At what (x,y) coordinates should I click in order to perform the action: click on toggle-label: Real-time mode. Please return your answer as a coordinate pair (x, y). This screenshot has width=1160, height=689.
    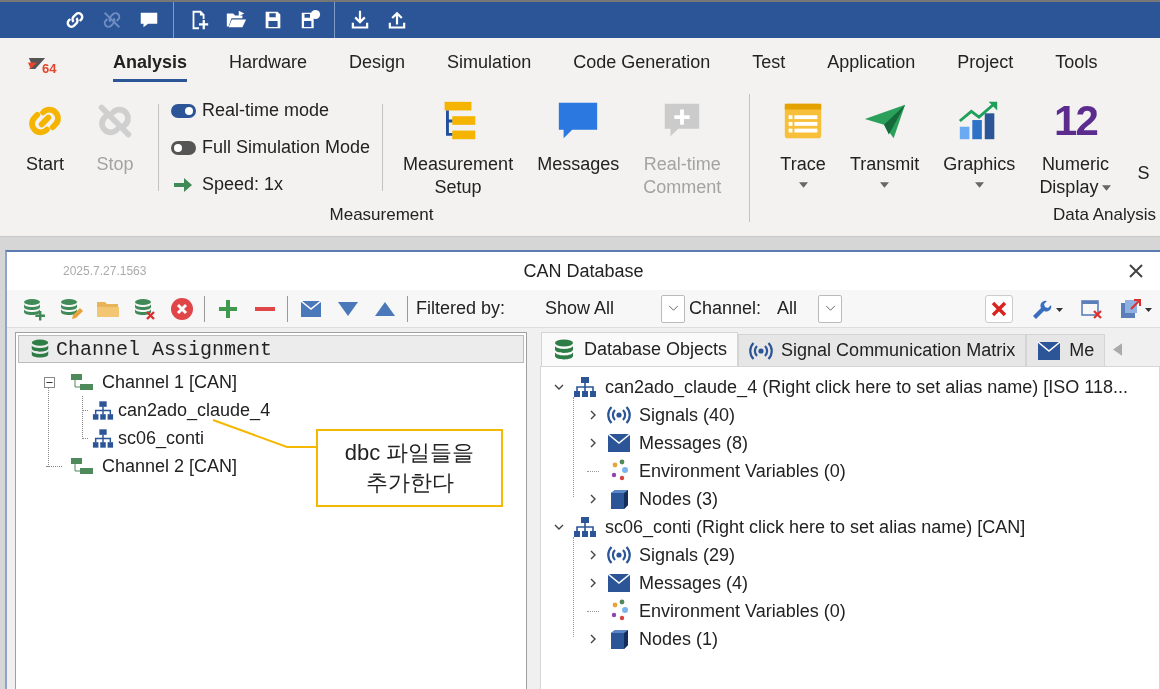
    Looking at the image, I should click on (266, 110).